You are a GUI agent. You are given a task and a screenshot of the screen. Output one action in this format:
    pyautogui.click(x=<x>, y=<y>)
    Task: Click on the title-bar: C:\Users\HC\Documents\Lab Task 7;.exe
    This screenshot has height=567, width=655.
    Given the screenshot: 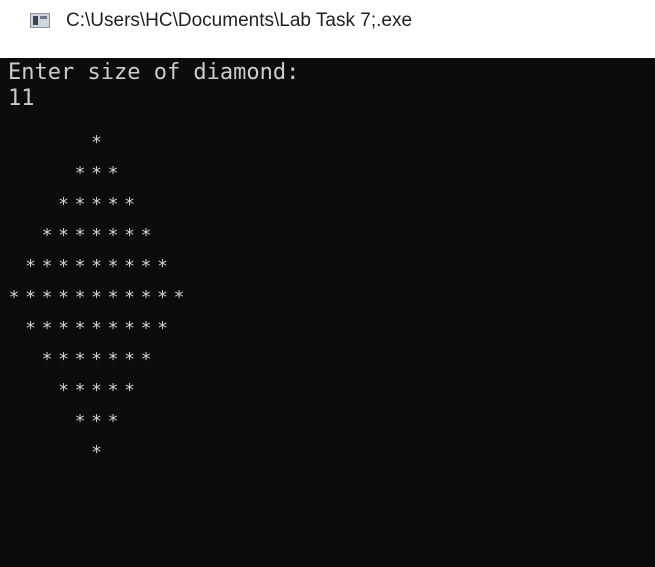 What is the action you would take?
    pyautogui.click(x=327, y=28)
    